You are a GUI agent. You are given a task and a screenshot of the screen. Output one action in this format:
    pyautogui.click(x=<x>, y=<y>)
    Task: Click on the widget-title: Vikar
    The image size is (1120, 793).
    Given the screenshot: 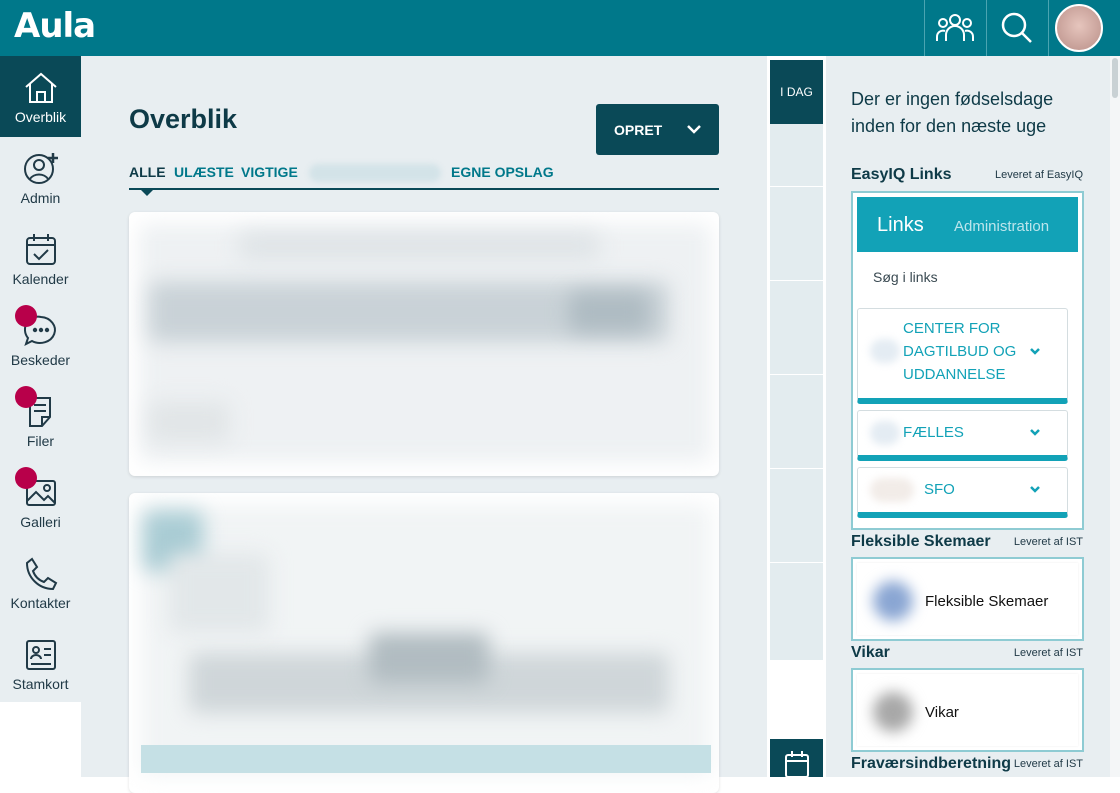 What is the action you would take?
    pyautogui.click(x=870, y=652)
    